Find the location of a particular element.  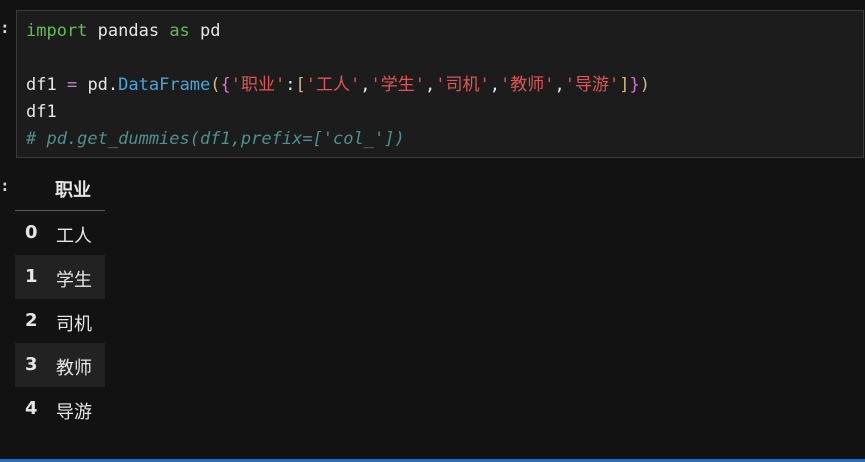

code-token: ( is located at coordinates (215, 85).